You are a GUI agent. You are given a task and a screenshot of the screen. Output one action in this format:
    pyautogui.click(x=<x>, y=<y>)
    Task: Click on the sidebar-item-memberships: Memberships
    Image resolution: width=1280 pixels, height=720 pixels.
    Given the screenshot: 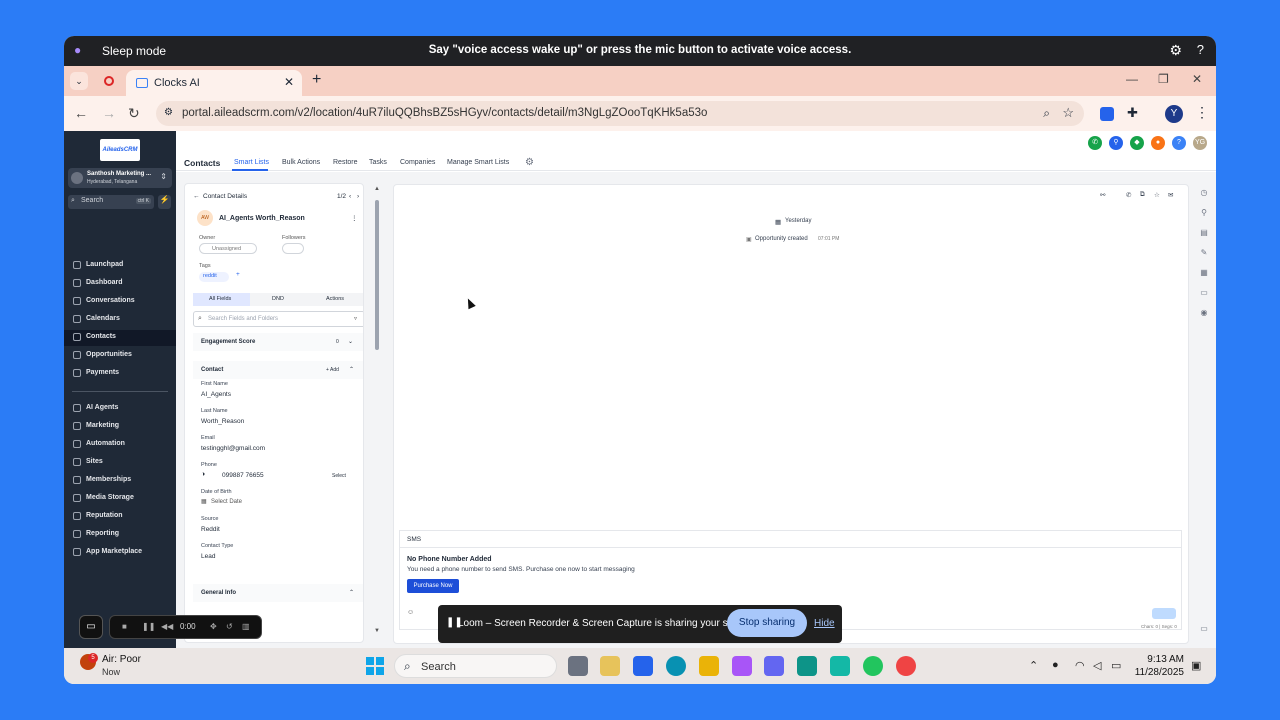 What is the action you would take?
    pyautogui.click(x=120, y=481)
    